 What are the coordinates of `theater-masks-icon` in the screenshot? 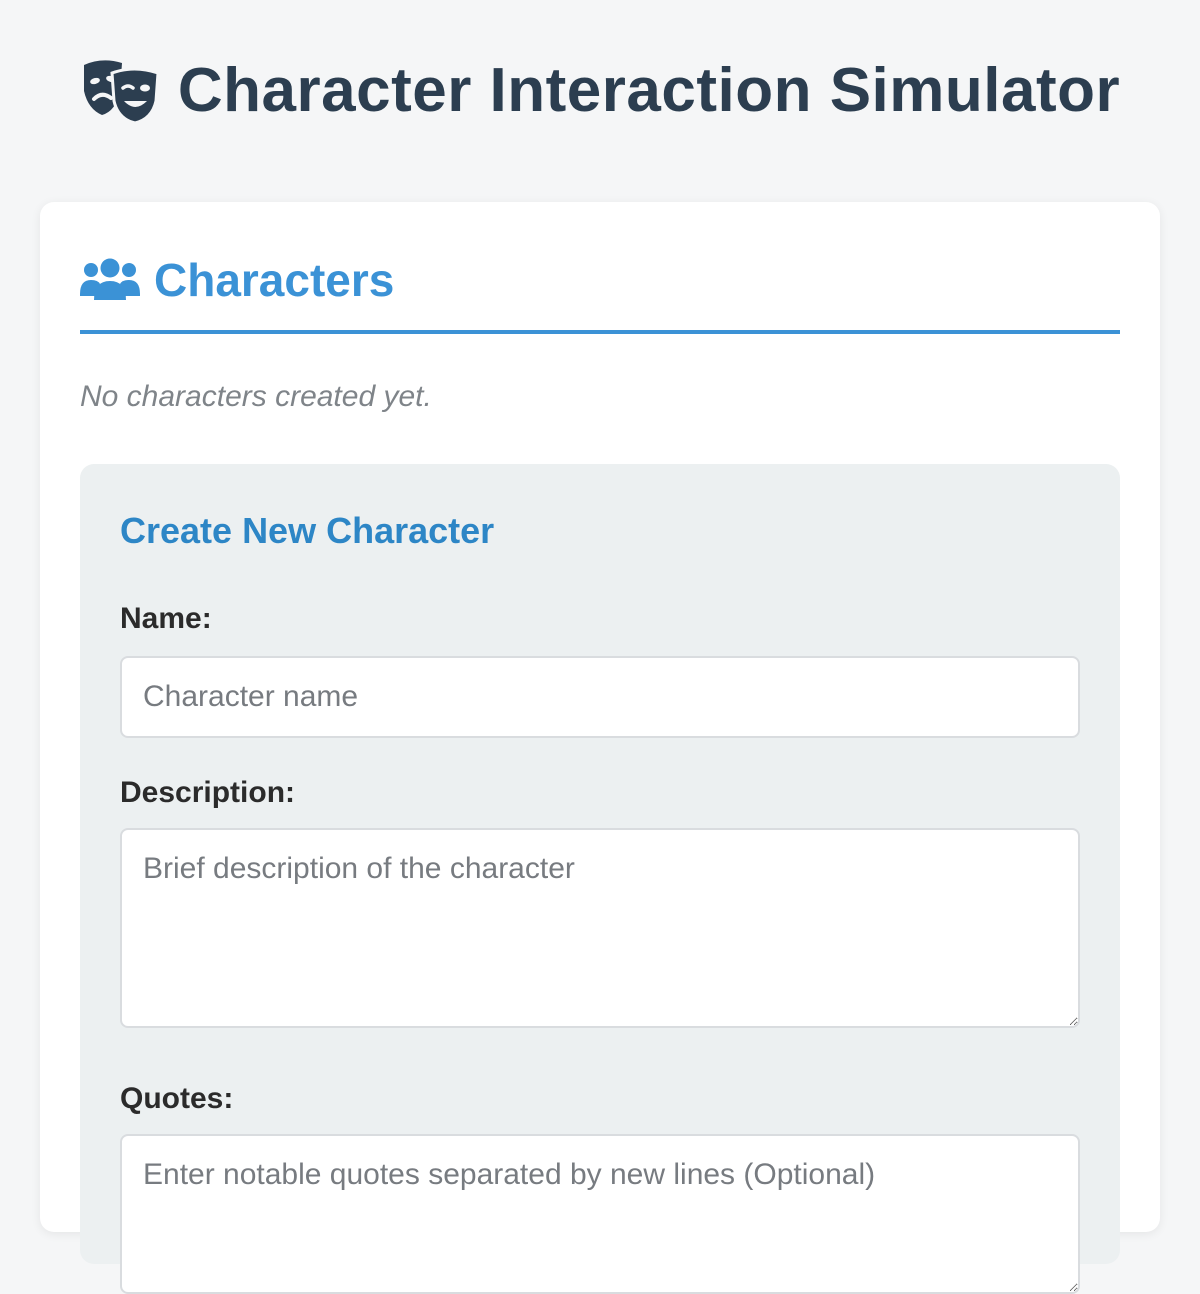 It's located at (121, 91).